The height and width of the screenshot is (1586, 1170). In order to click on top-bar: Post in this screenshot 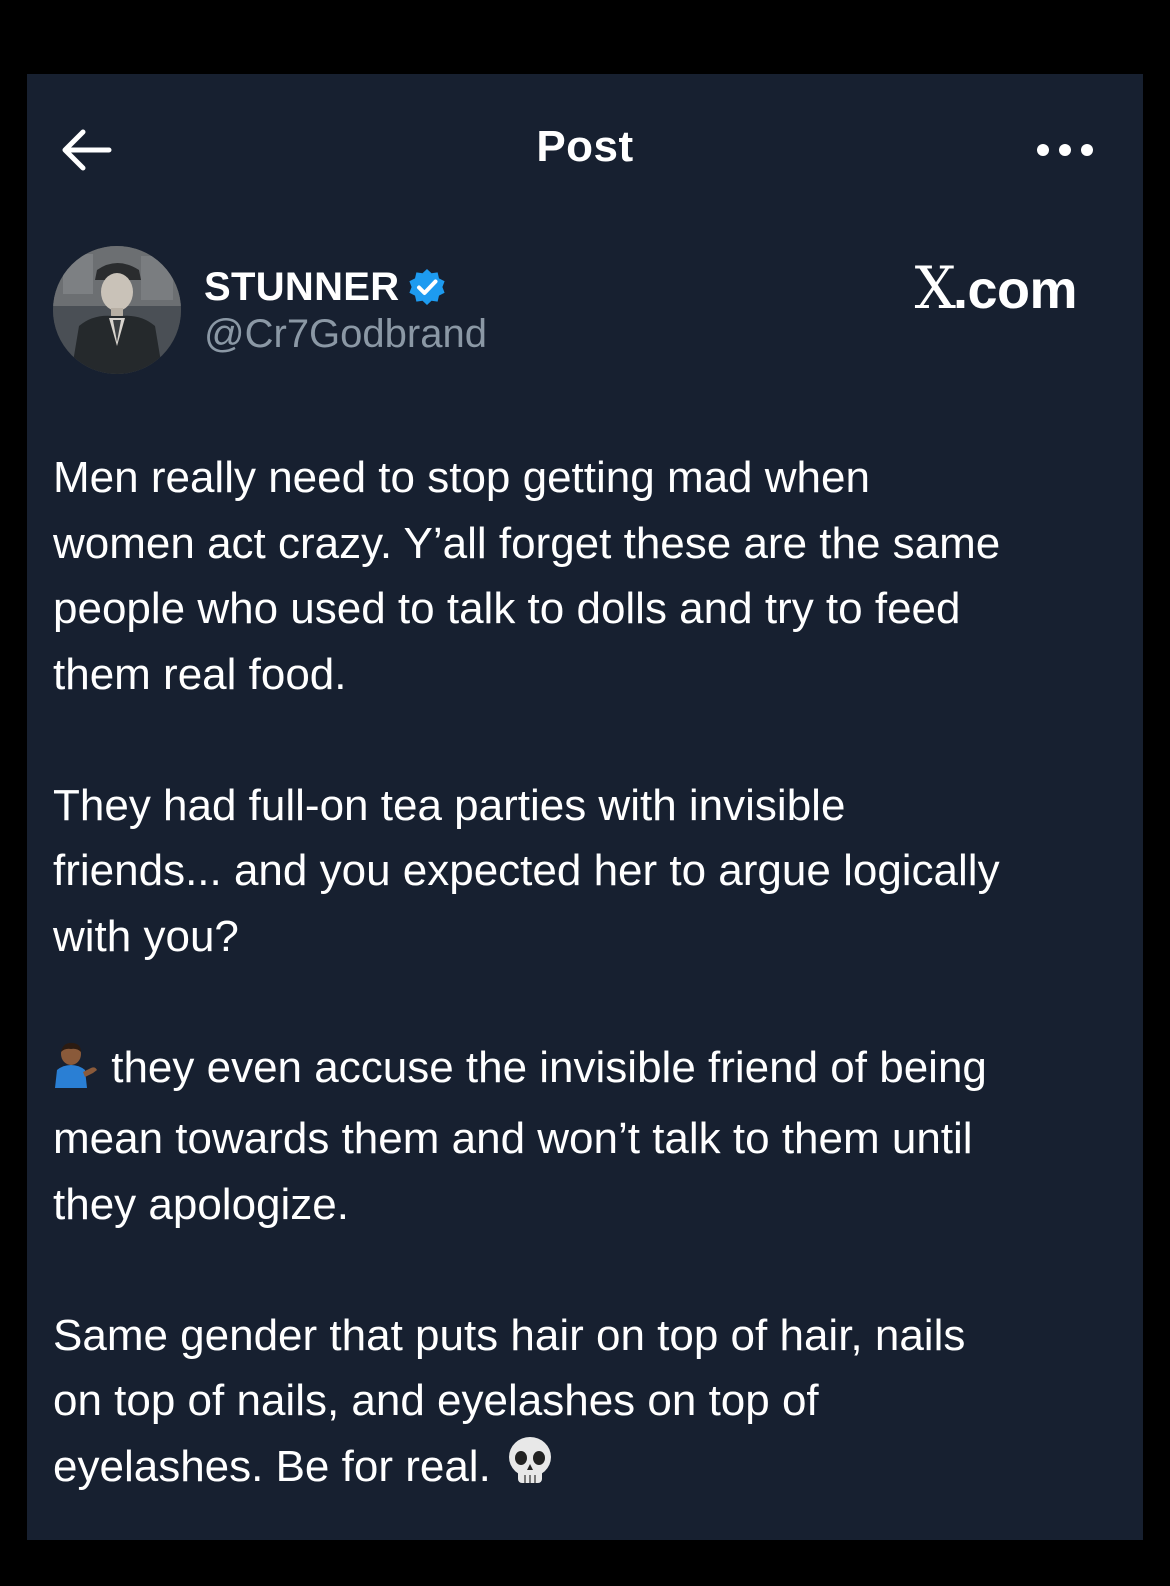, I will do `click(585, 151)`.